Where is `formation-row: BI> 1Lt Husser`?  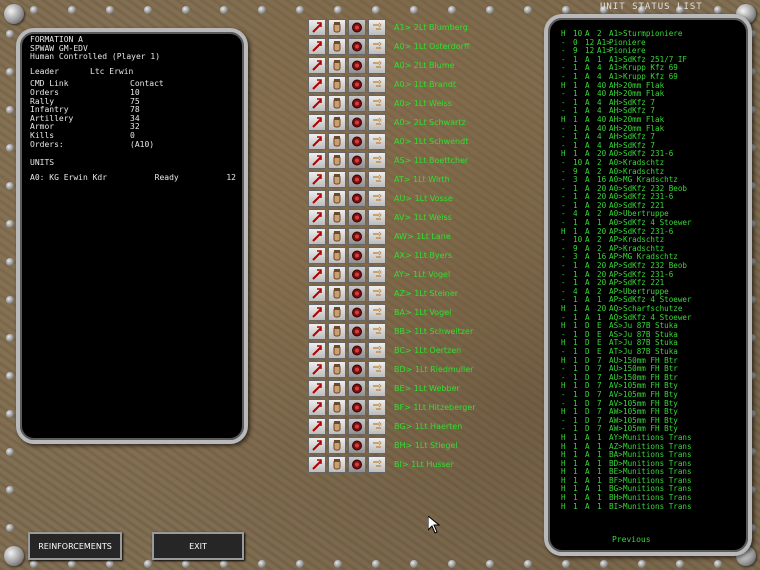 formation-row: BI> 1Lt Husser is located at coordinates (428, 464).